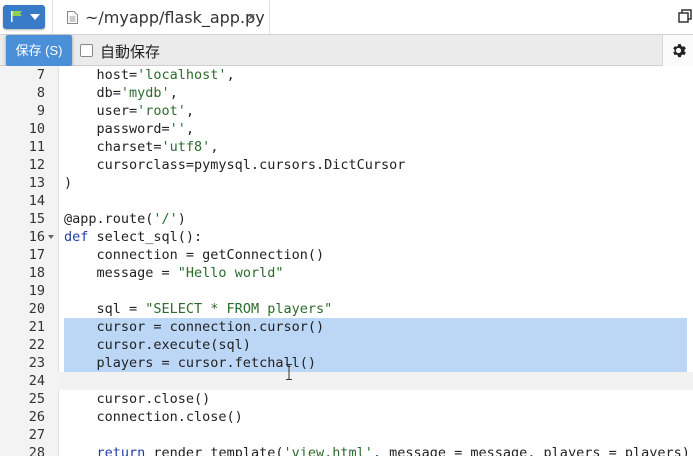 The image size is (693, 456). I want to click on line-number: 15, so click(36, 219).